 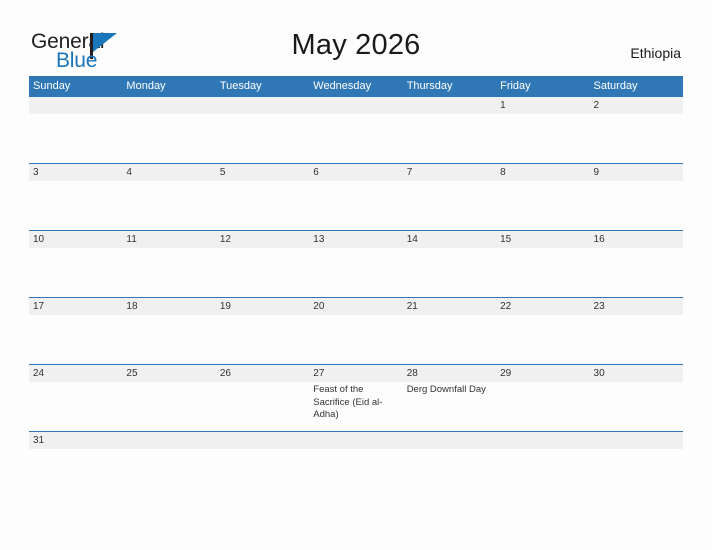 I want to click on calendar-day-cell: 22, so click(x=543, y=331).